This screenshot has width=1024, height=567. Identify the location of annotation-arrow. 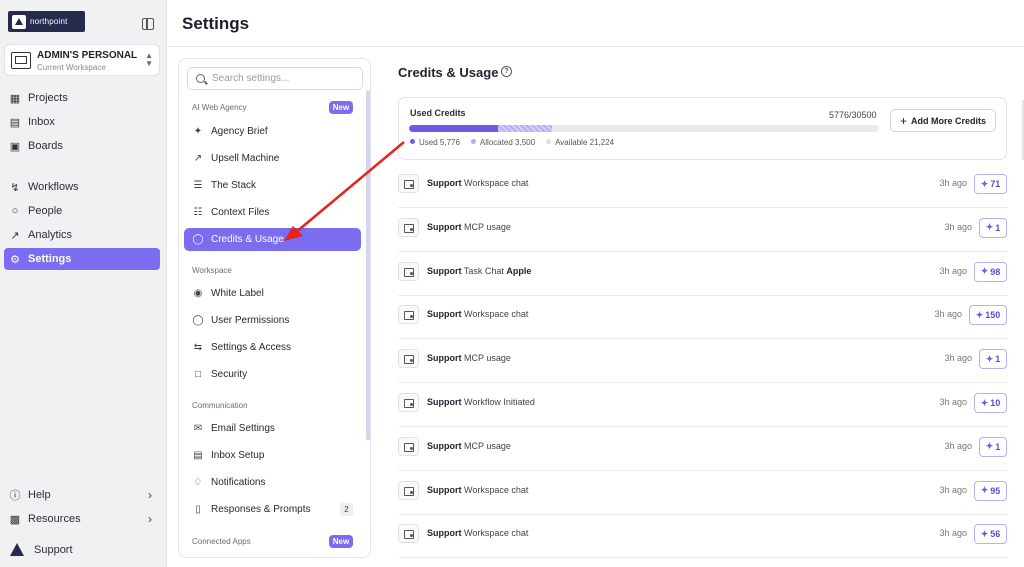
(344, 191).